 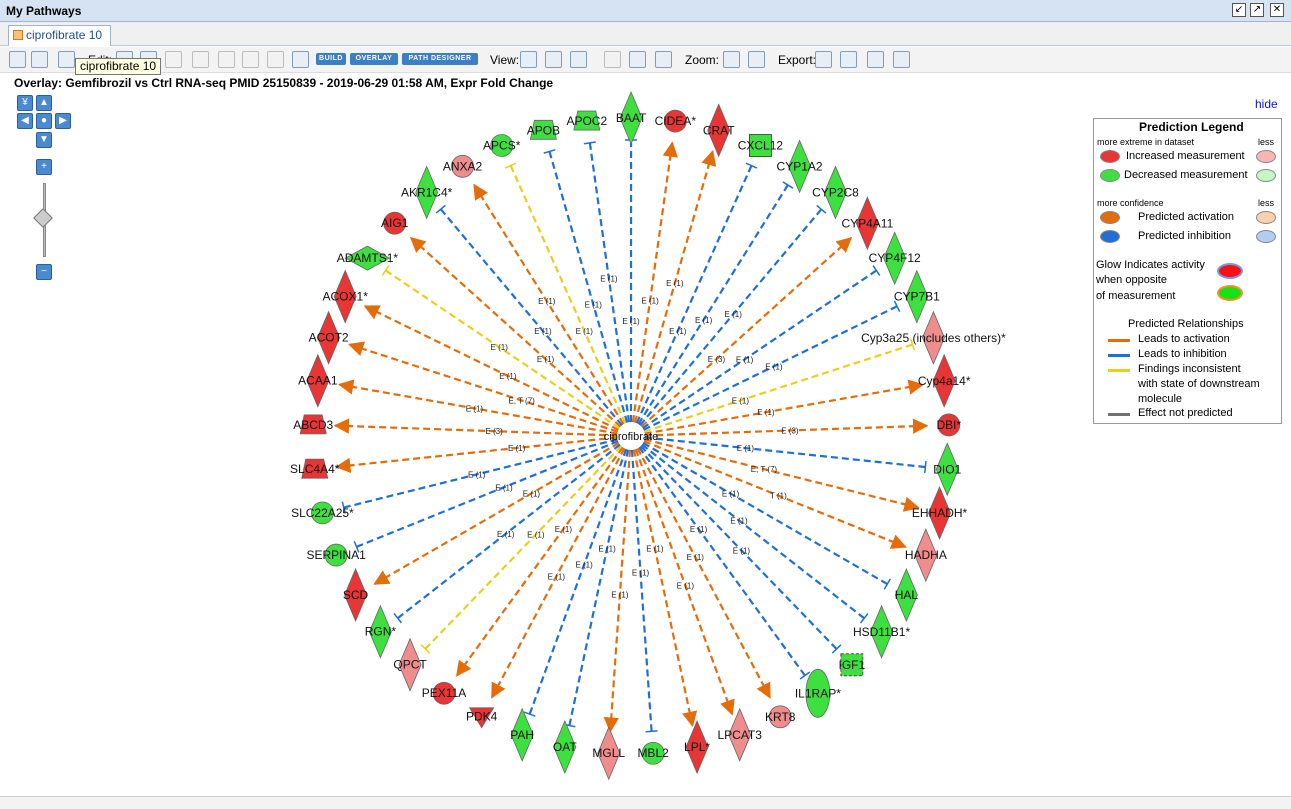 I want to click on node-label: AKR1C4*, so click(x=427, y=192).